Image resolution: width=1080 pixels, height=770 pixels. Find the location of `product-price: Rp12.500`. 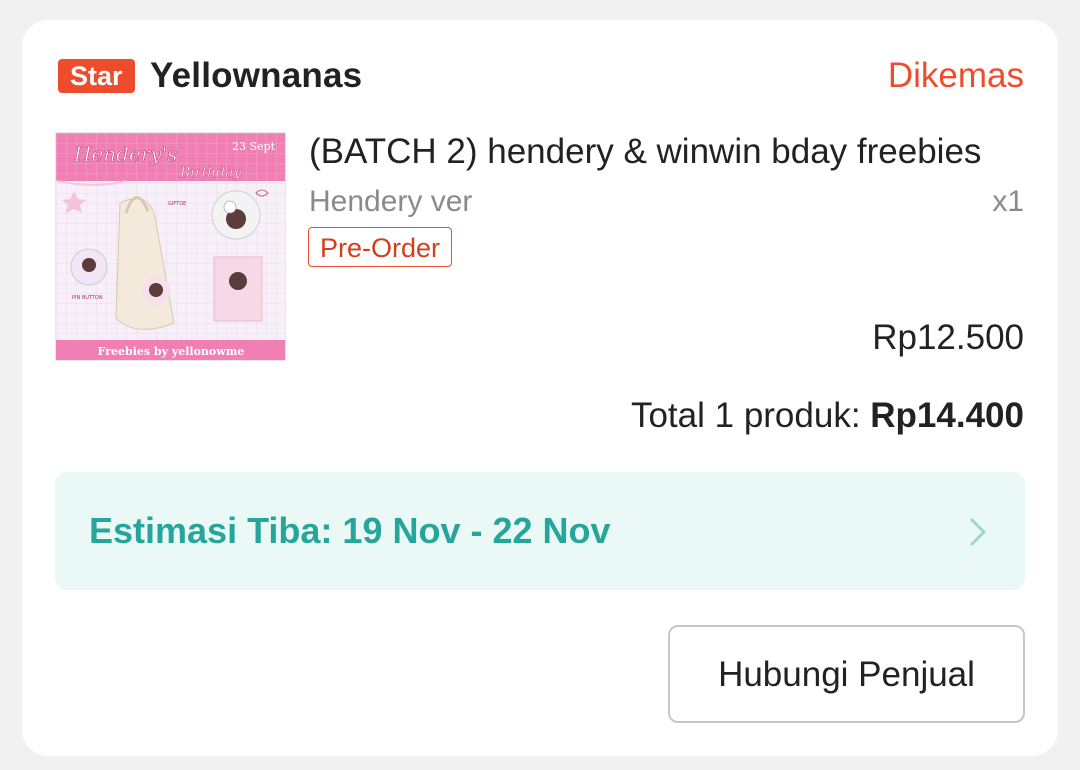

product-price: Rp12.500 is located at coordinates (948, 337).